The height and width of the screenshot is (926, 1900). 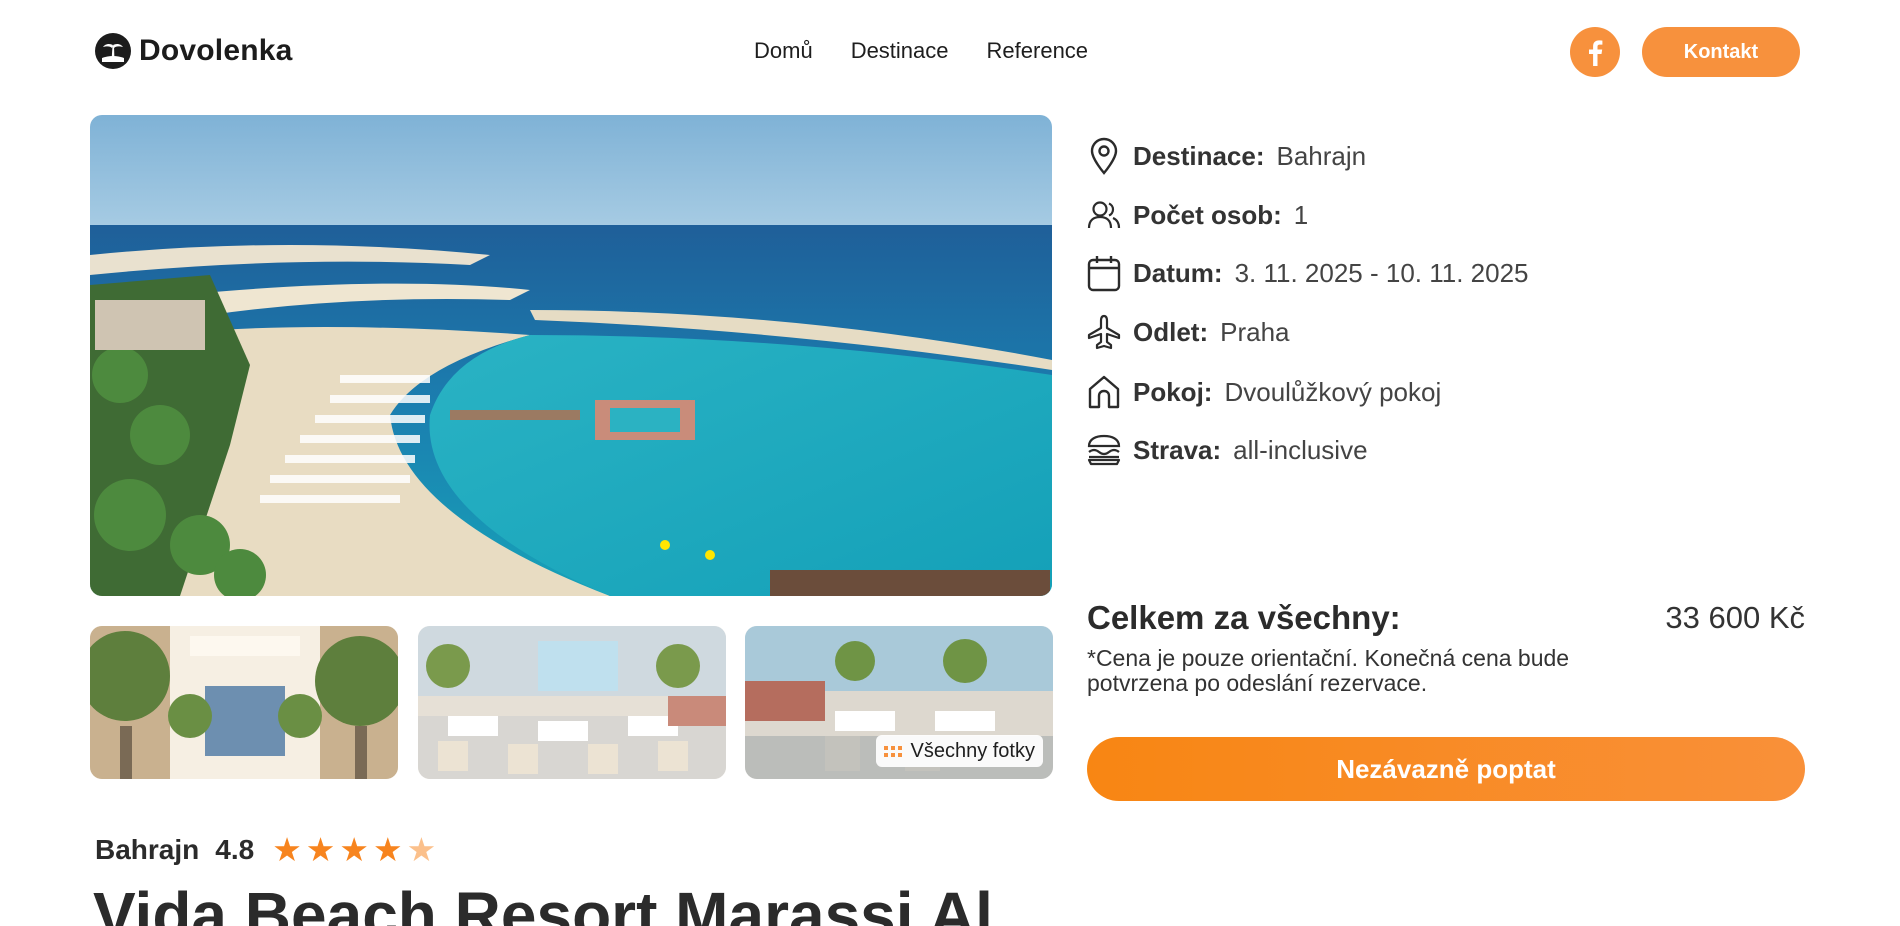 I want to click on thumb-photo-terrace: Všechny fotky, so click(x=899, y=702).